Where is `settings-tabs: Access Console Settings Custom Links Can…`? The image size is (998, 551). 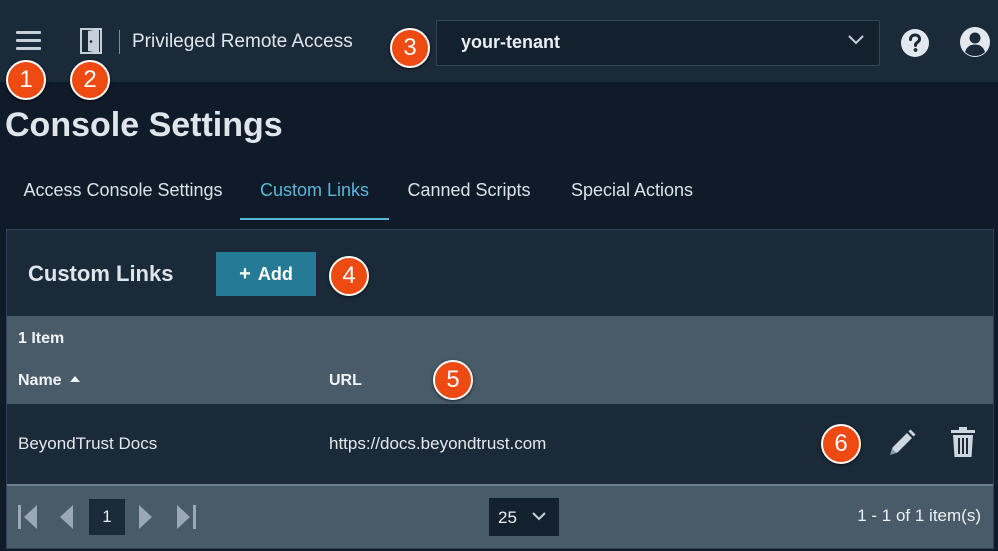 settings-tabs: Access Console Settings Custom Links Can… is located at coordinates (501, 194).